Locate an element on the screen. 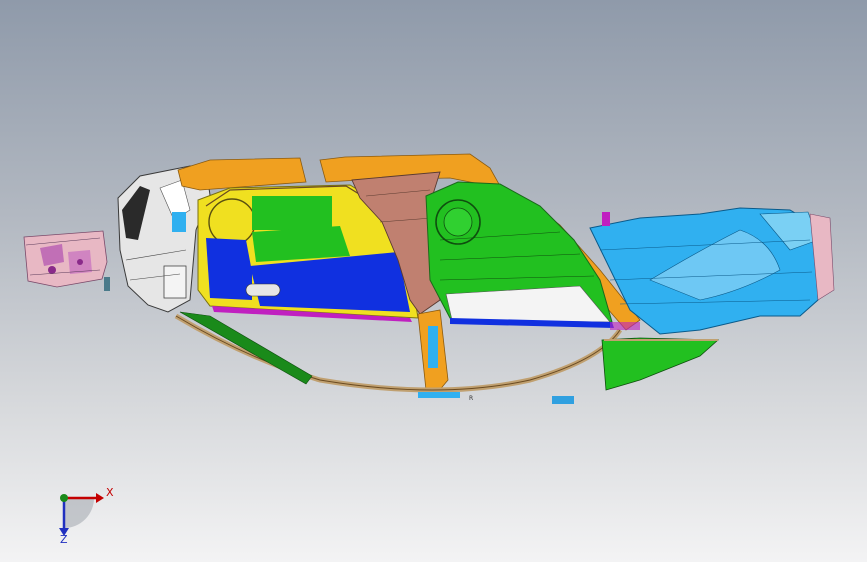 Image resolution: width=867 pixels, height=562 pixels. left-bracket-part is located at coordinates (66, 260).